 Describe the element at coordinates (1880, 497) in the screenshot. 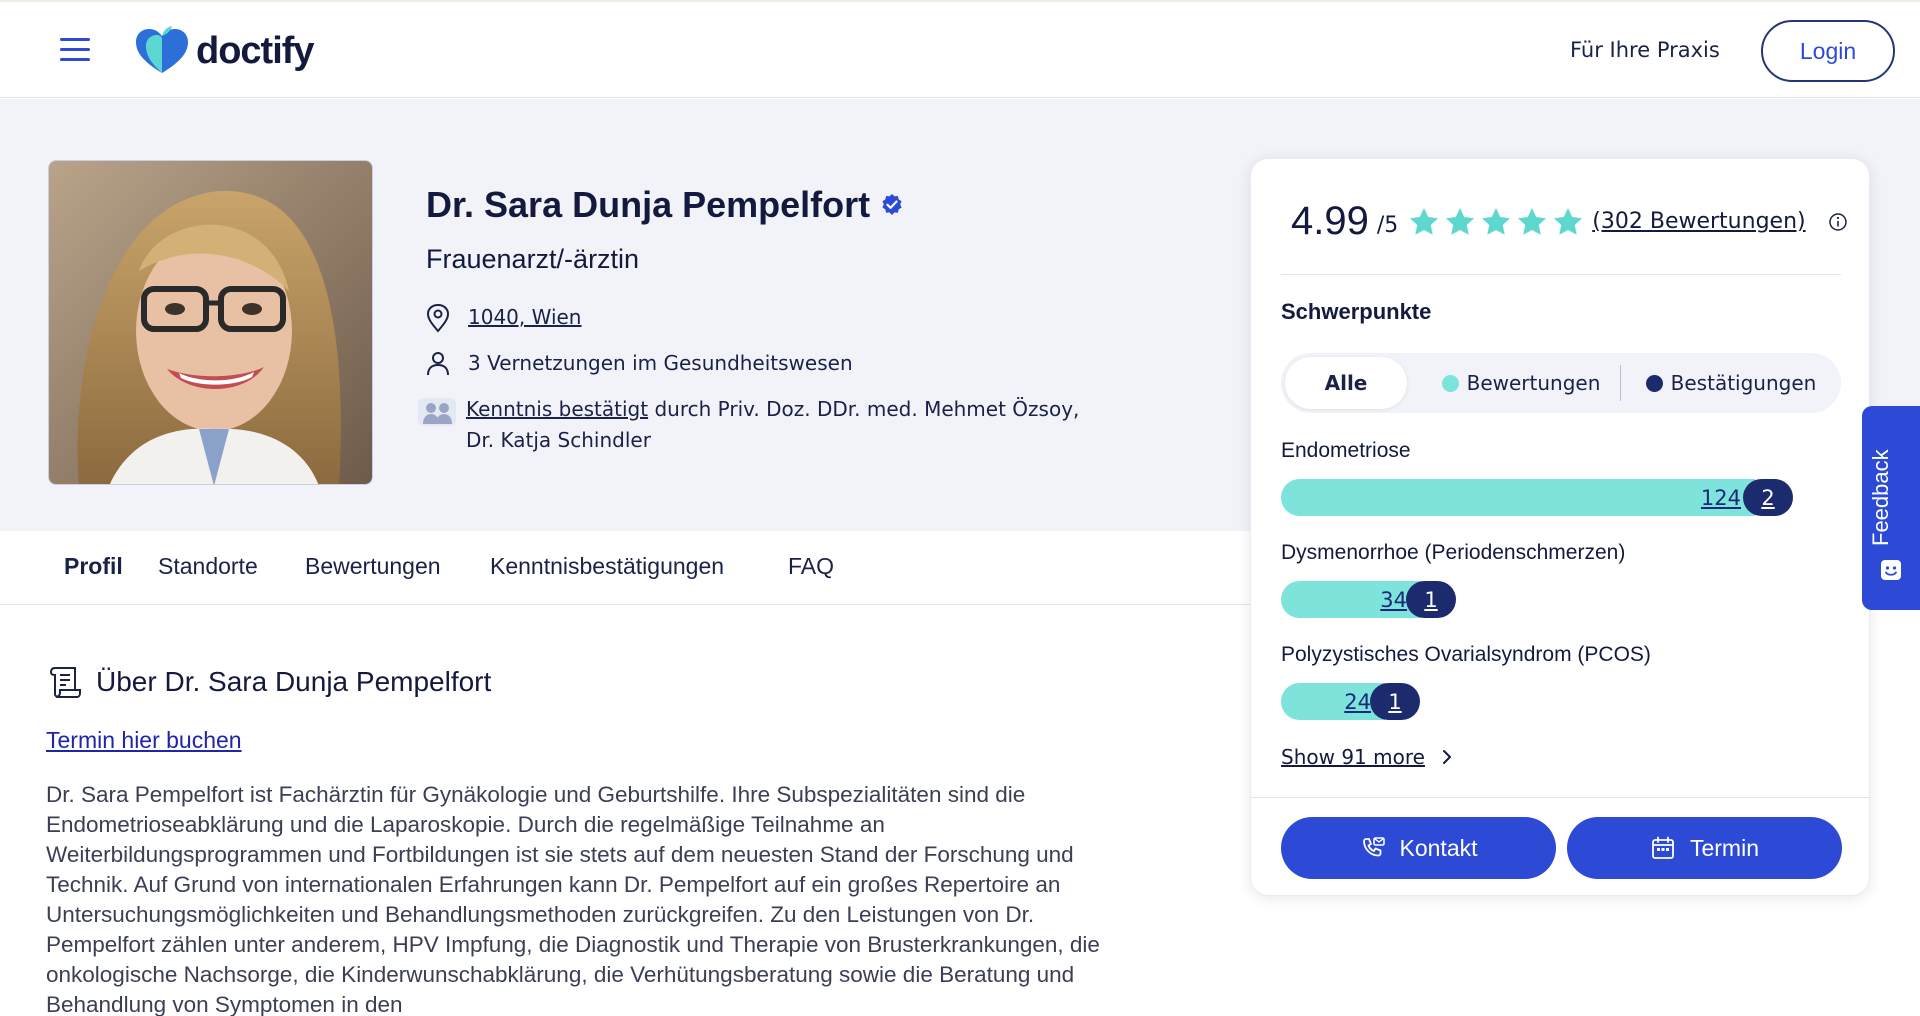

I see `feedback-label: Feedback` at that location.